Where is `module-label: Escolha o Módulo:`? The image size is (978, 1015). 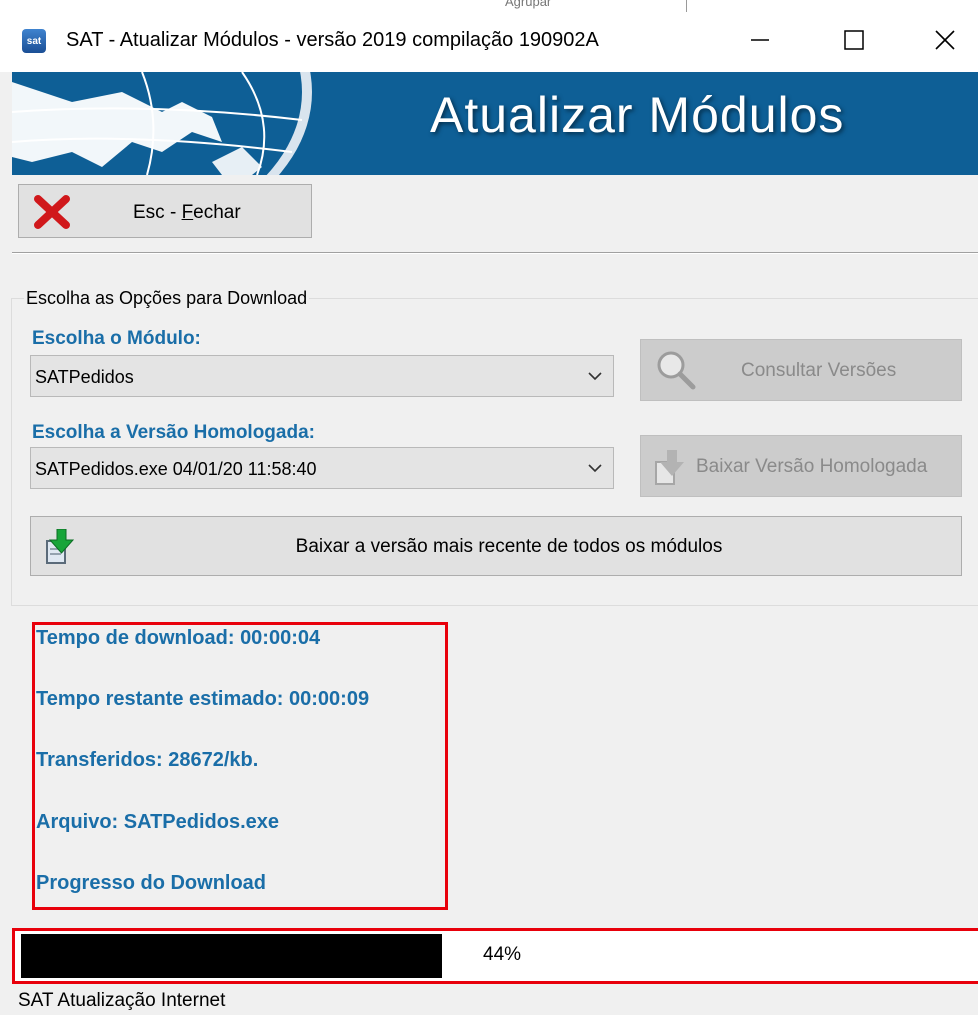
module-label: Escolha o Módulo: is located at coordinates (116, 338).